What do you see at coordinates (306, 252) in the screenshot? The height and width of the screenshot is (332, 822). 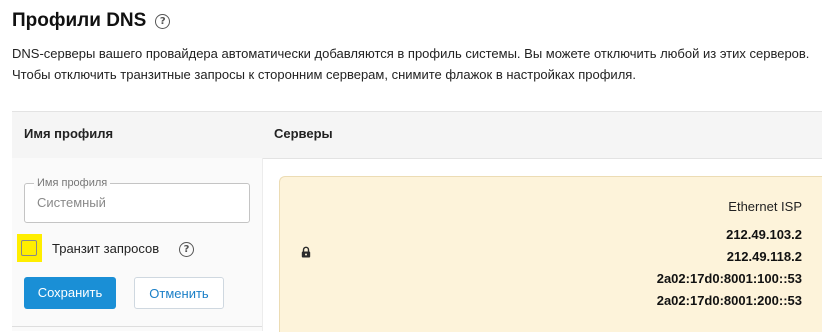 I see `lock-icon` at bounding box center [306, 252].